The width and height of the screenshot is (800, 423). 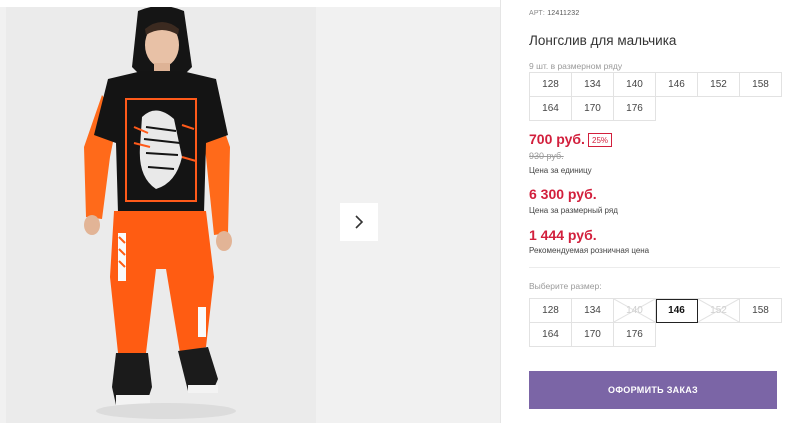 I want to click on size-option-128: 128, so click(x=551, y=311).